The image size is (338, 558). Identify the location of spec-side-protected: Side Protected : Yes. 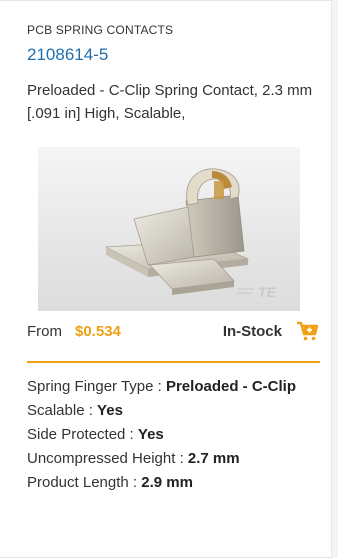
(172, 435).